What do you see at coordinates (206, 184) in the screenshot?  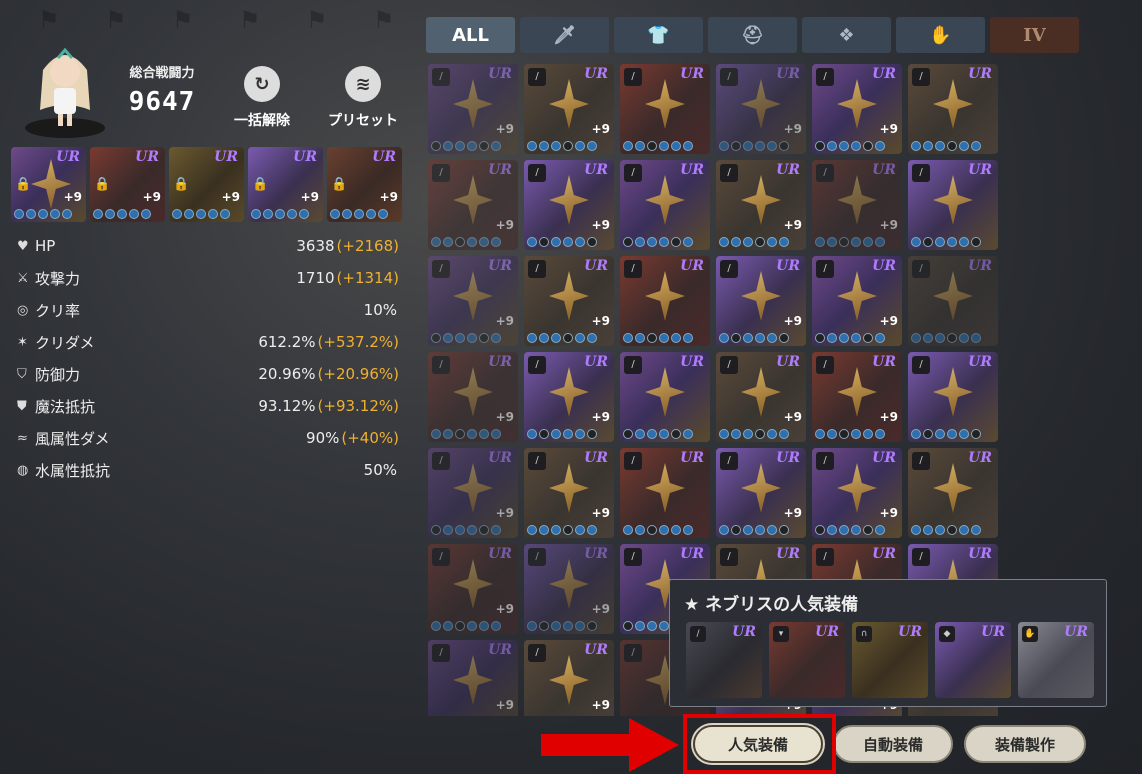 I see `equipped-slot-helmet: 🔒 UR +9` at bounding box center [206, 184].